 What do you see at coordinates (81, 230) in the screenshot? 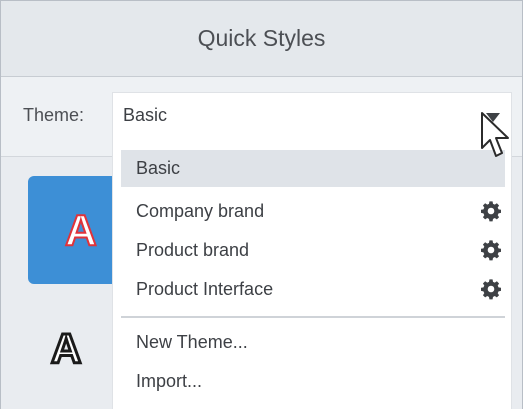
I see `style-preview-letter: A` at bounding box center [81, 230].